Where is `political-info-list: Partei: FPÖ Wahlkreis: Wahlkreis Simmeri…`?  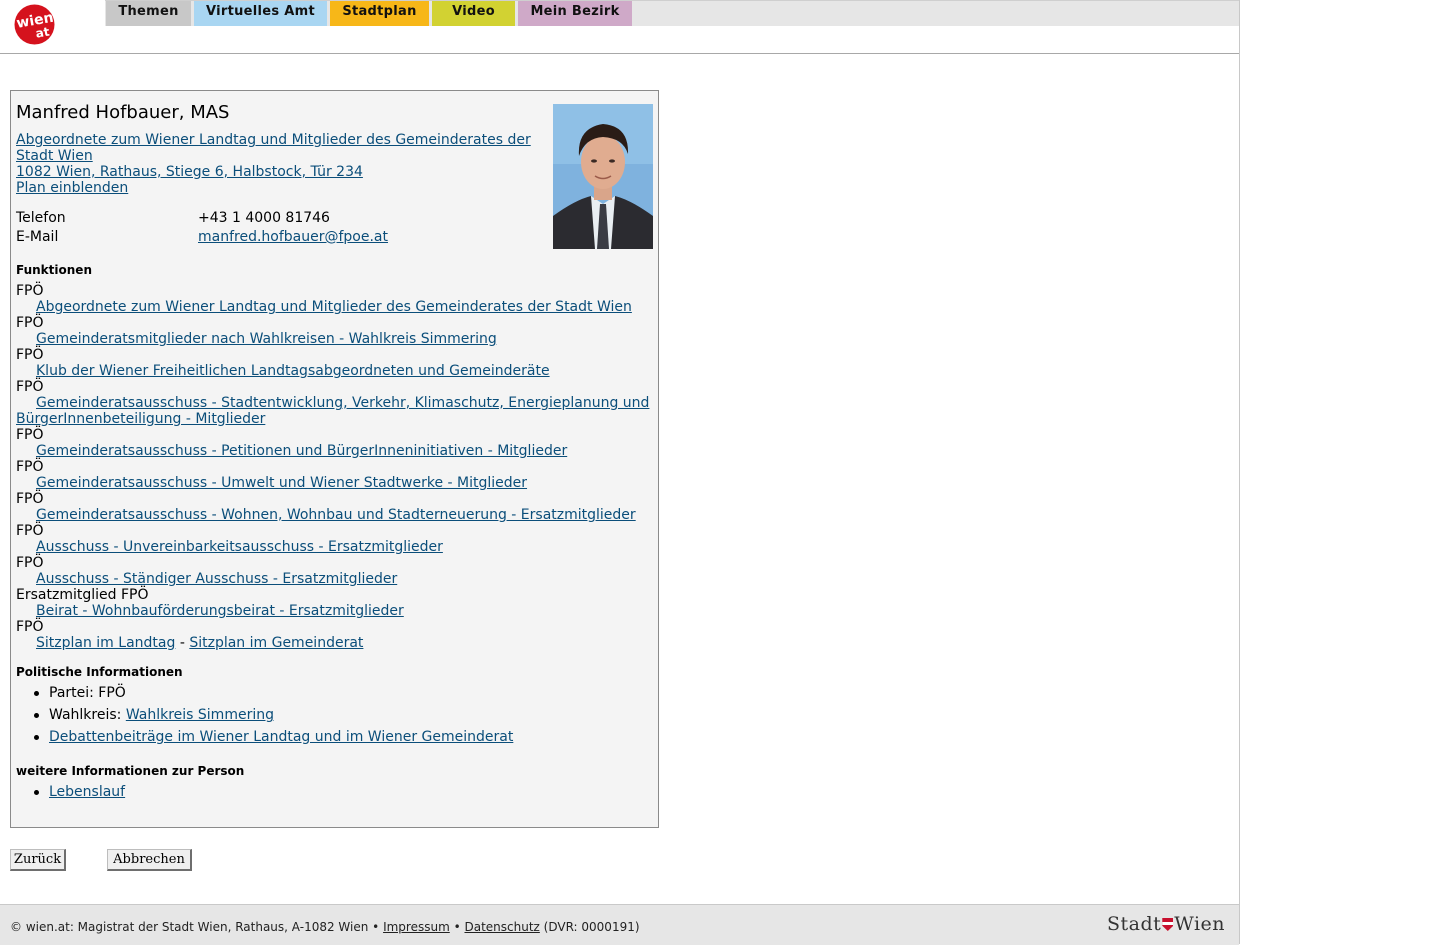 political-info-list: Partei: FPÖ Wahlkreis: Wahlkreis Simmeri… is located at coordinates (264, 718).